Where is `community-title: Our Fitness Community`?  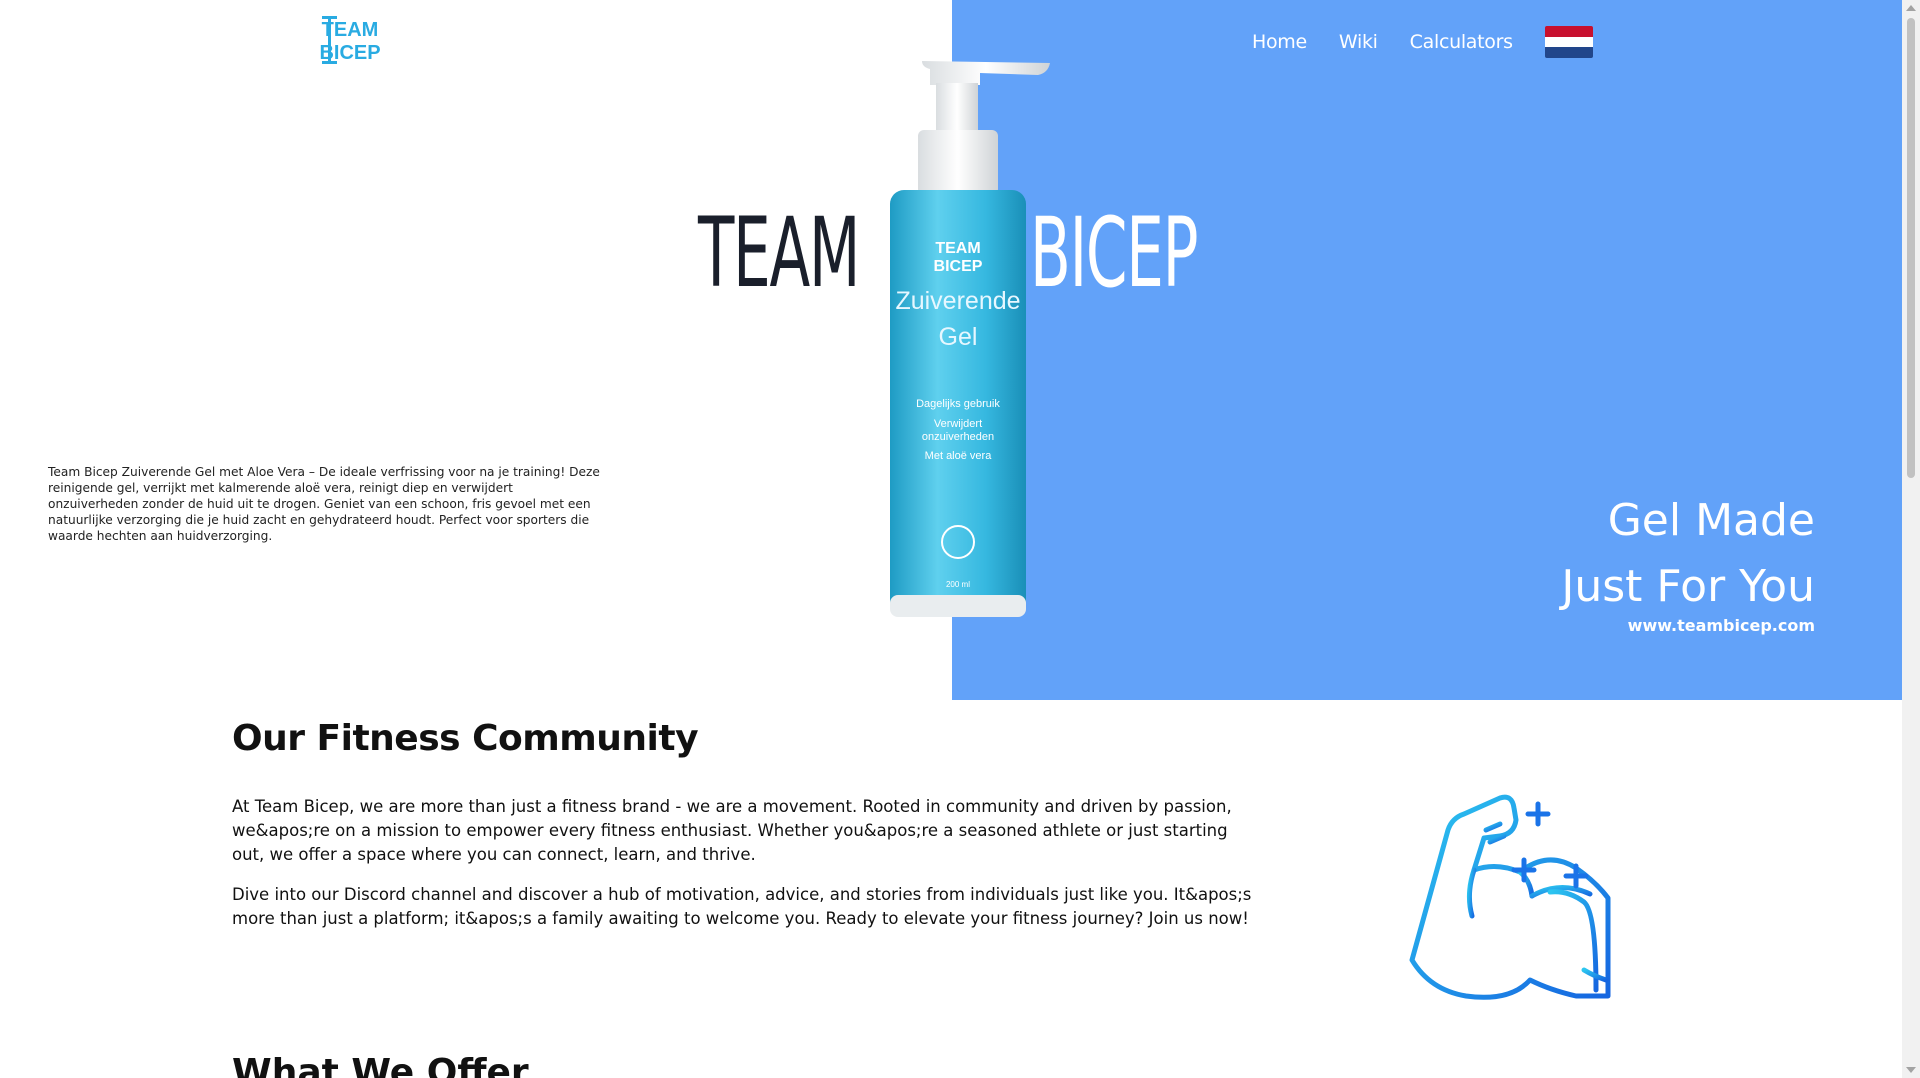 community-title: Our Fitness Community is located at coordinates (465, 738).